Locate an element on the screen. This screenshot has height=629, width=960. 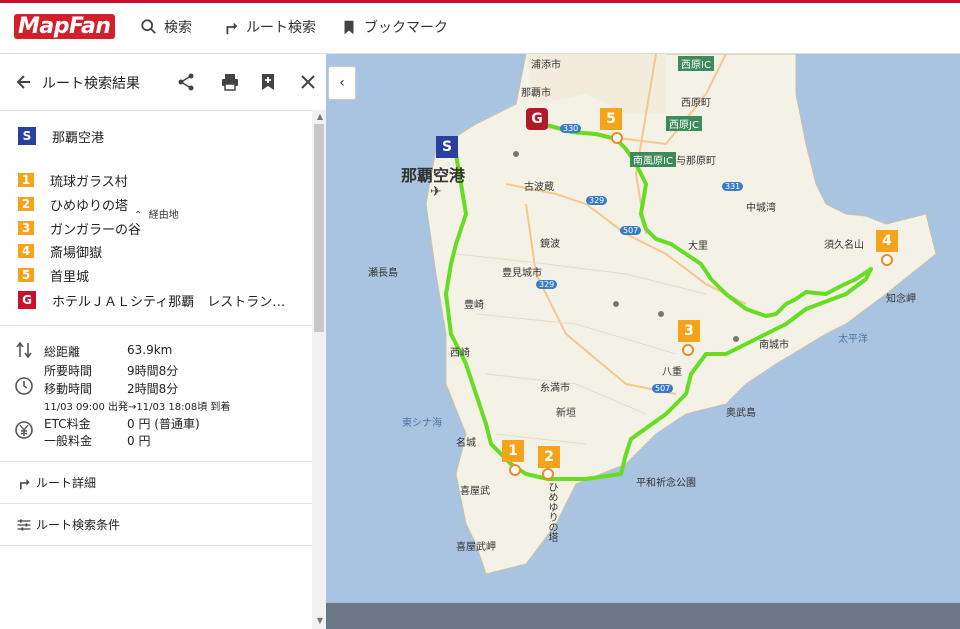
label-nishiharacho: 西原町 is located at coordinates (696, 103).